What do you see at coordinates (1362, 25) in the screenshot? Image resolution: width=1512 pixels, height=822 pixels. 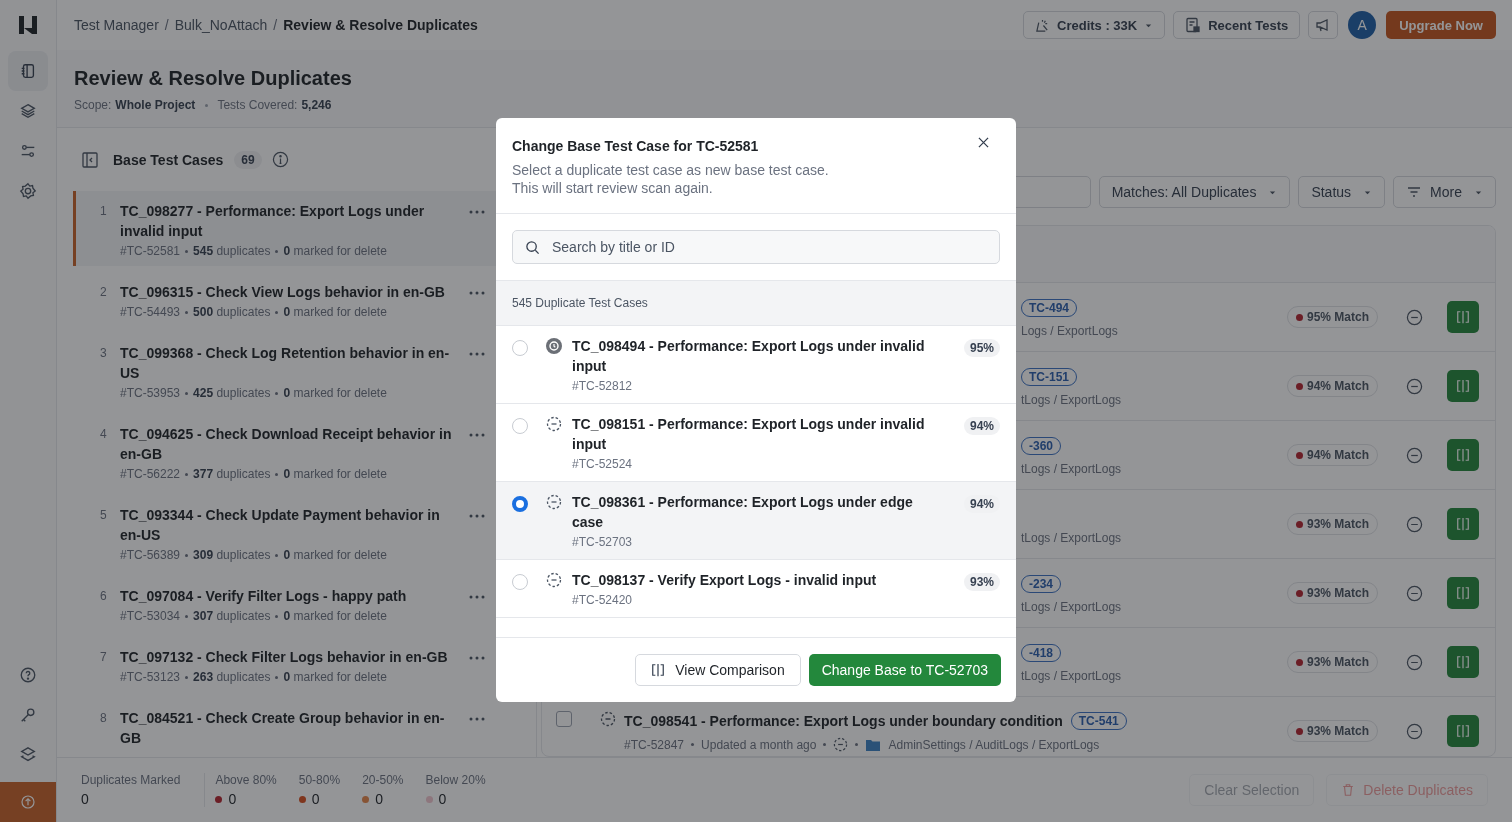 I see `user-avatar: A` at bounding box center [1362, 25].